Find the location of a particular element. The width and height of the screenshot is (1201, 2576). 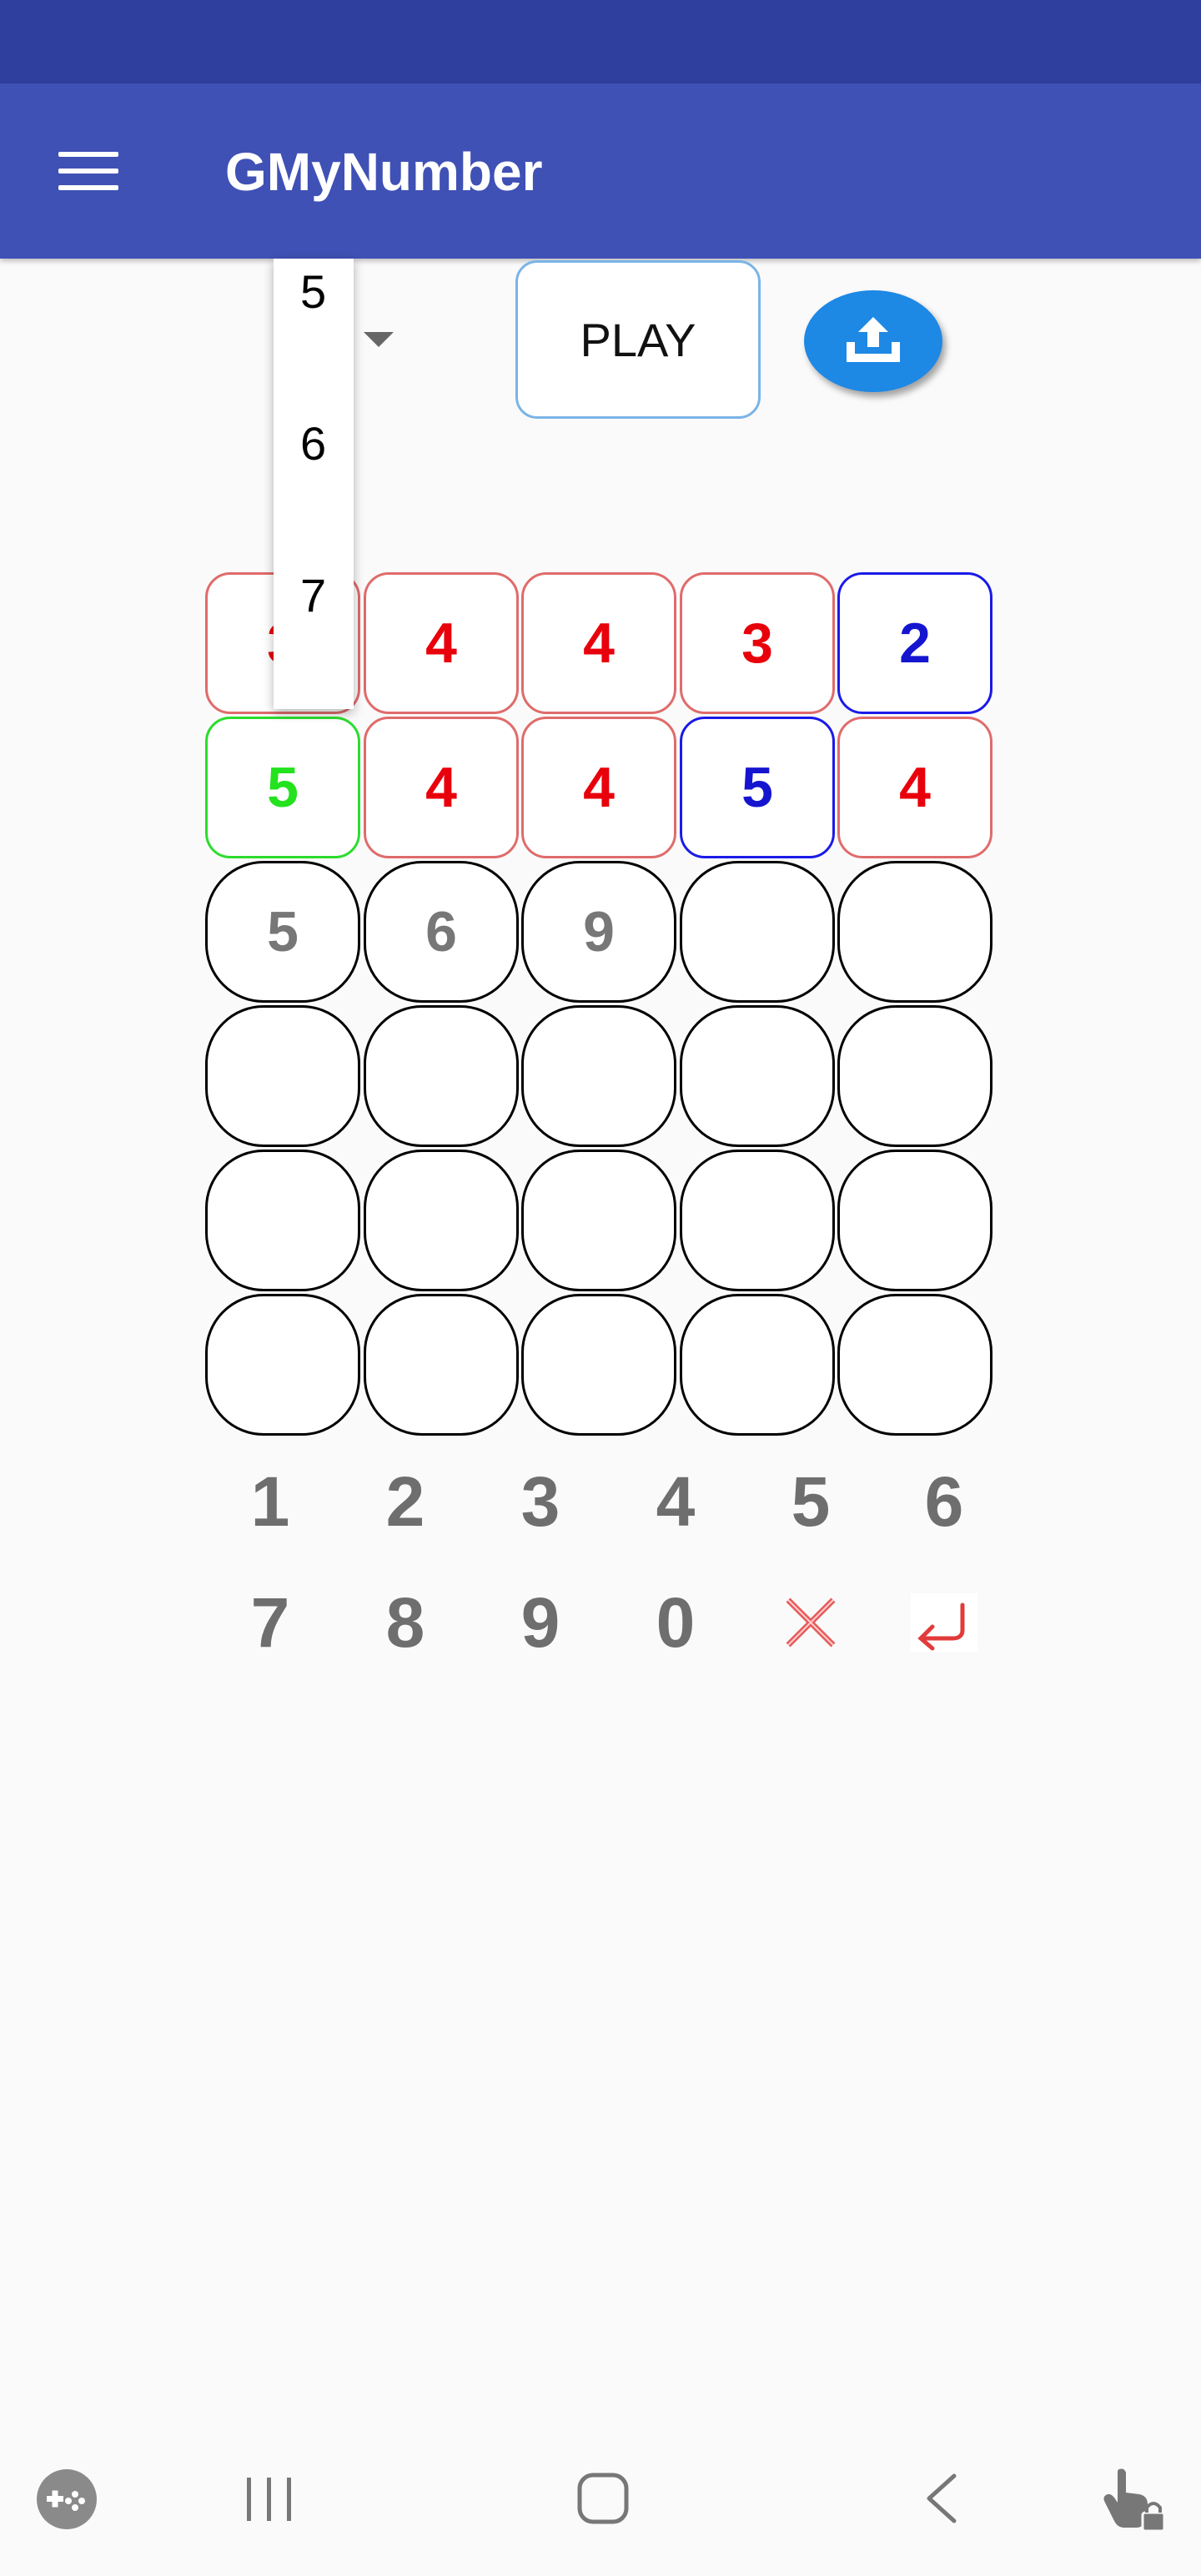

key-2: 2 is located at coordinates (406, 1502).